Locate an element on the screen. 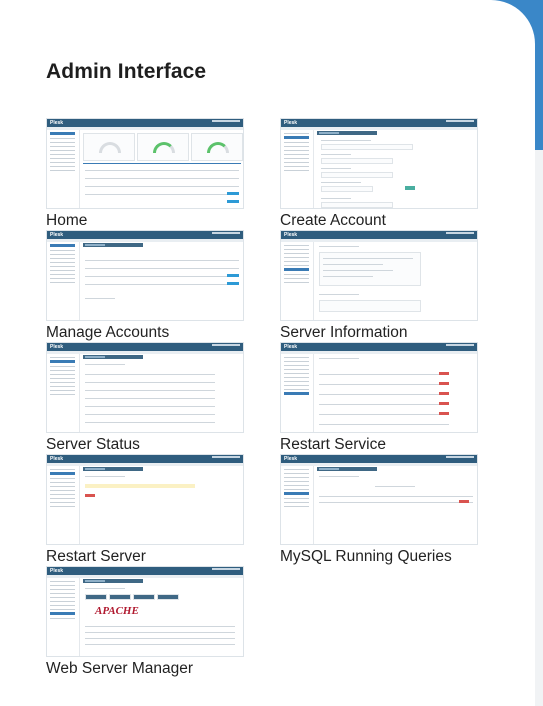 Image resolution: width=543 pixels, height=706 pixels. item-label: Restart Service is located at coordinates (380, 445).